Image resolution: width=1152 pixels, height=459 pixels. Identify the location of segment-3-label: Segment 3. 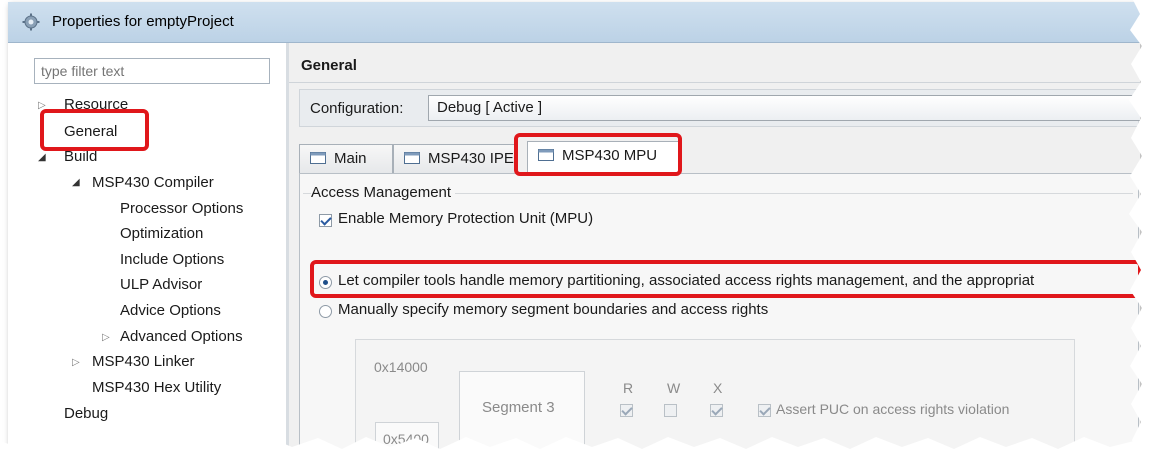
(518, 407).